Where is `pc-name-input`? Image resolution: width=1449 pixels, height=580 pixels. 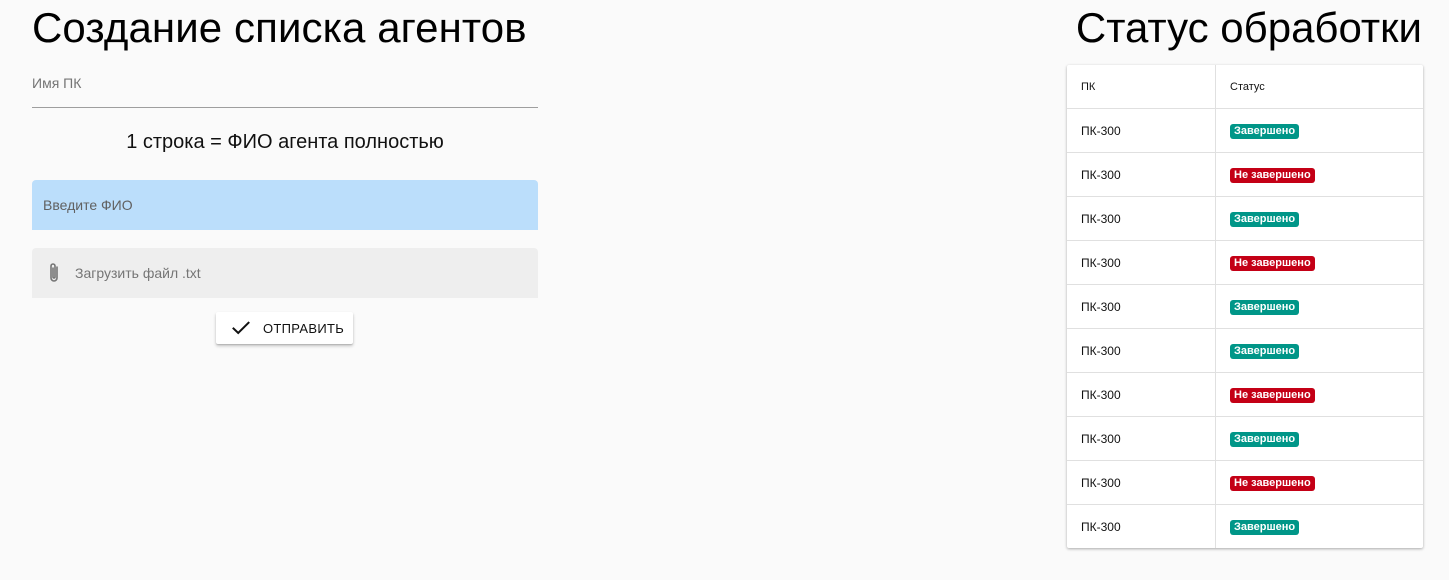 pc-name-input is located at coordinates (285, 76).